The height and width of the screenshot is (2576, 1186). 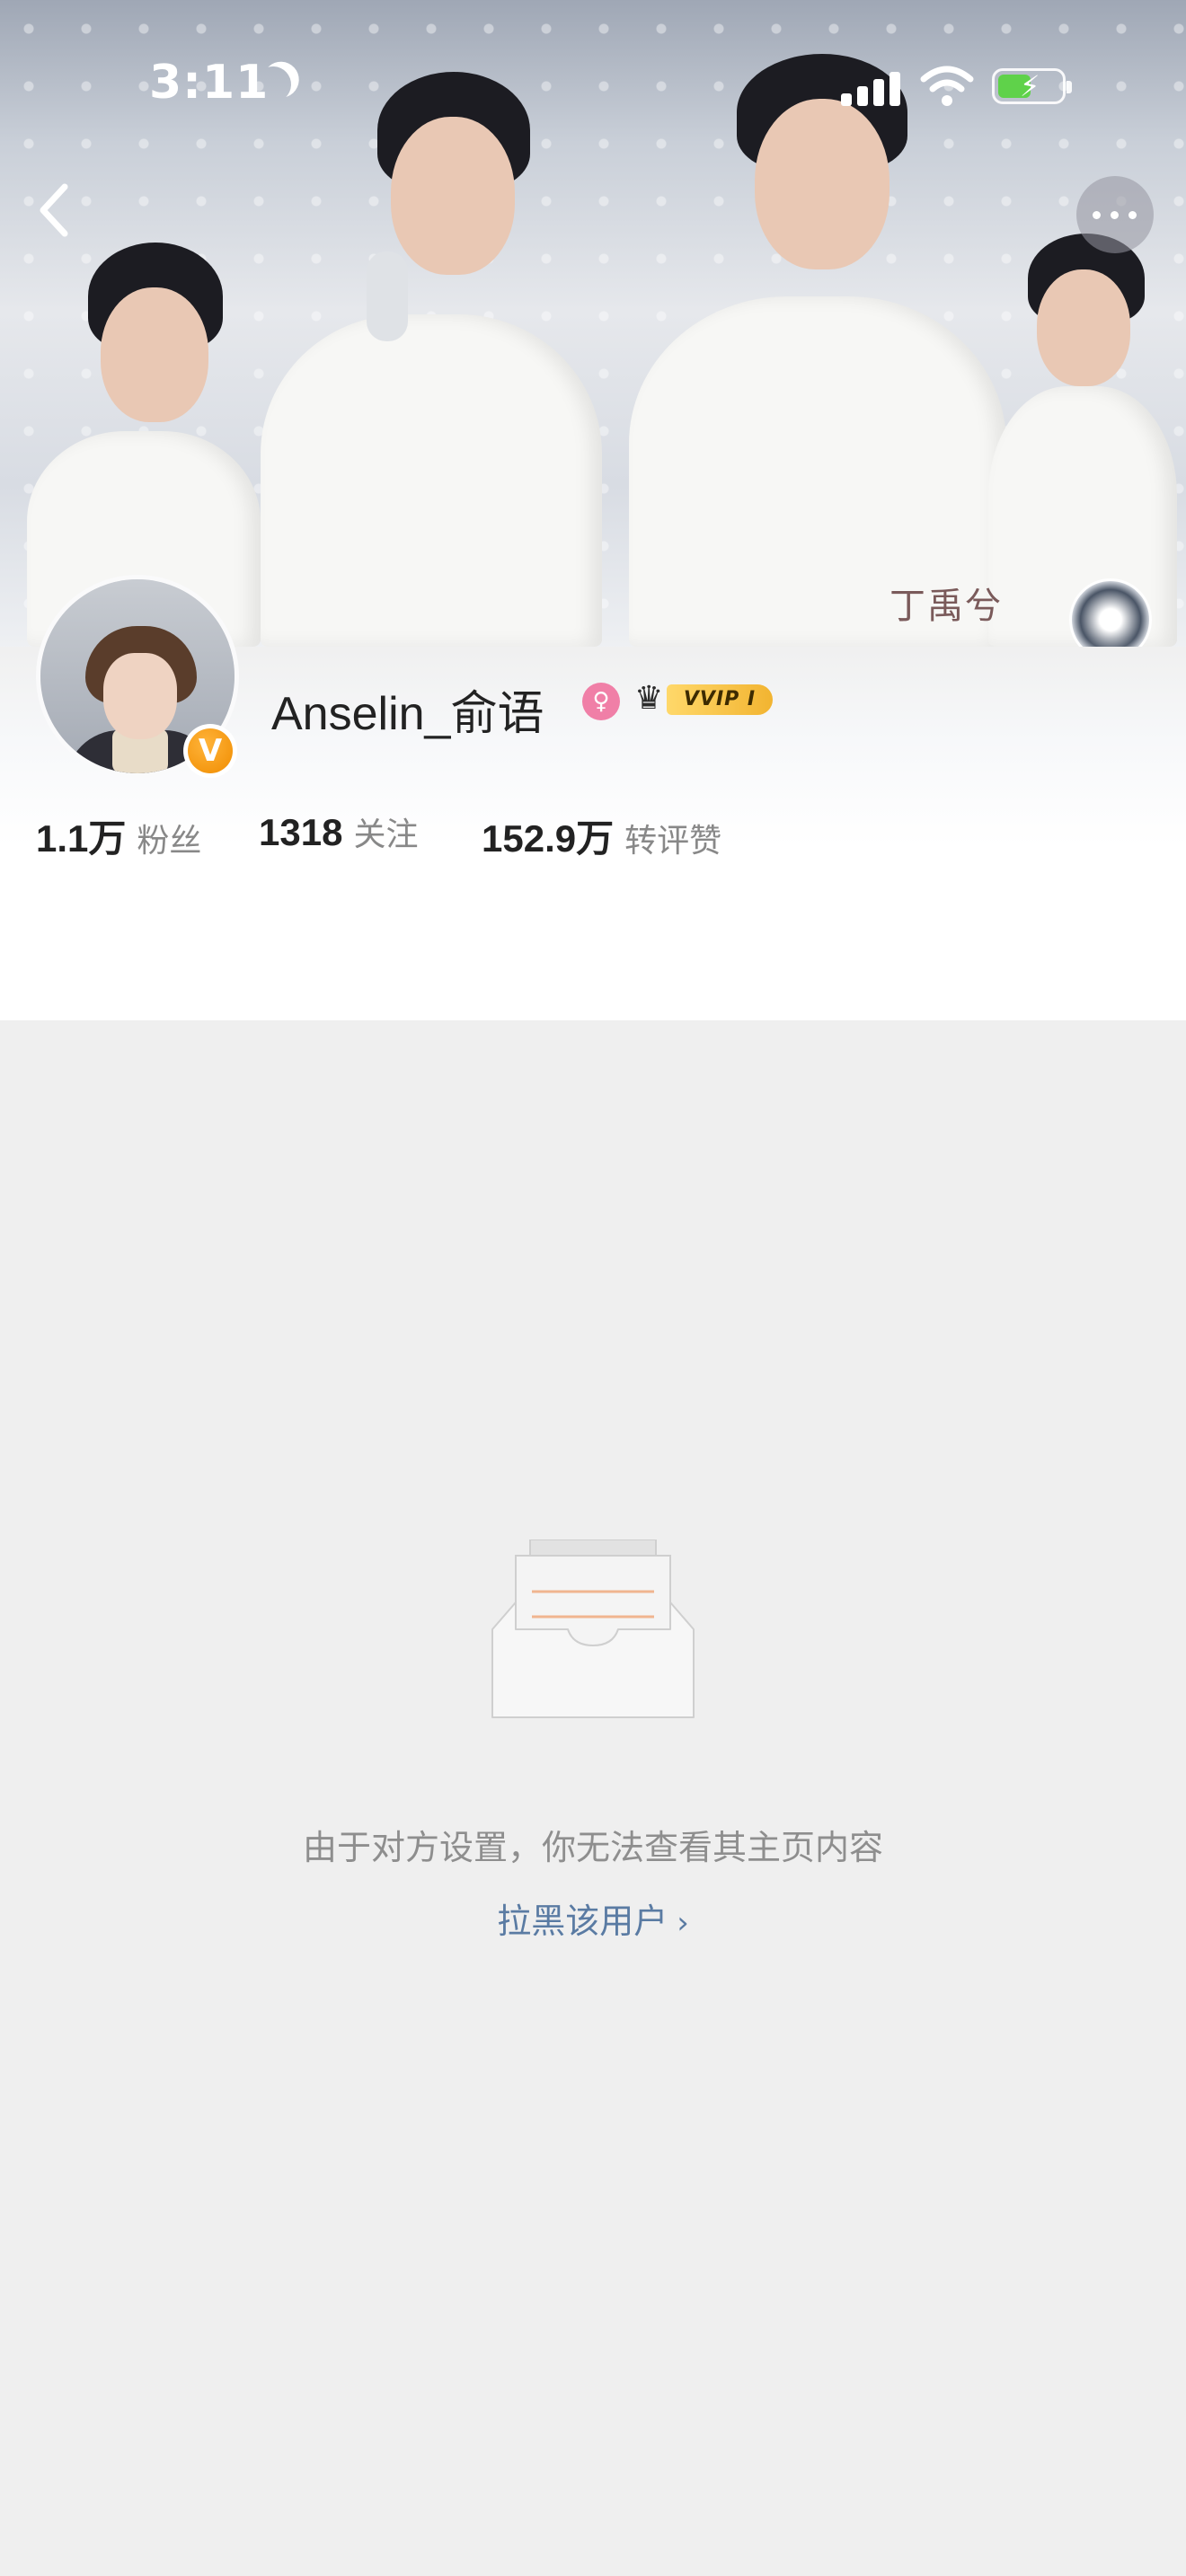 I want to click on stat-label: 粉丝, so click(x=169, y=841).